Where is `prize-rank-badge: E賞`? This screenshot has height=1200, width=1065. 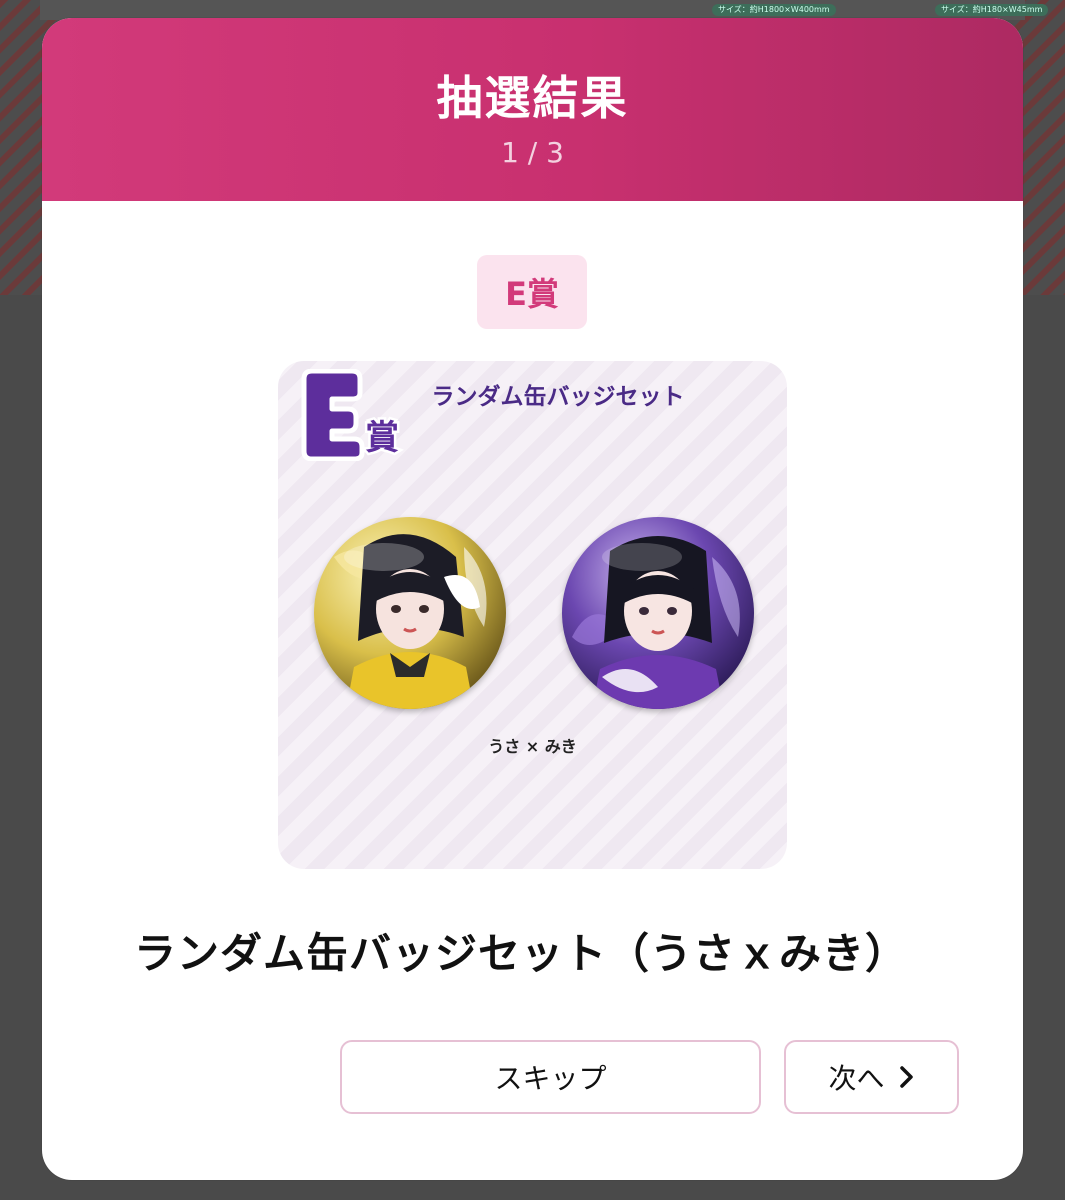
prize-rank-badge: E賞 is located at coordinates (532, 292).